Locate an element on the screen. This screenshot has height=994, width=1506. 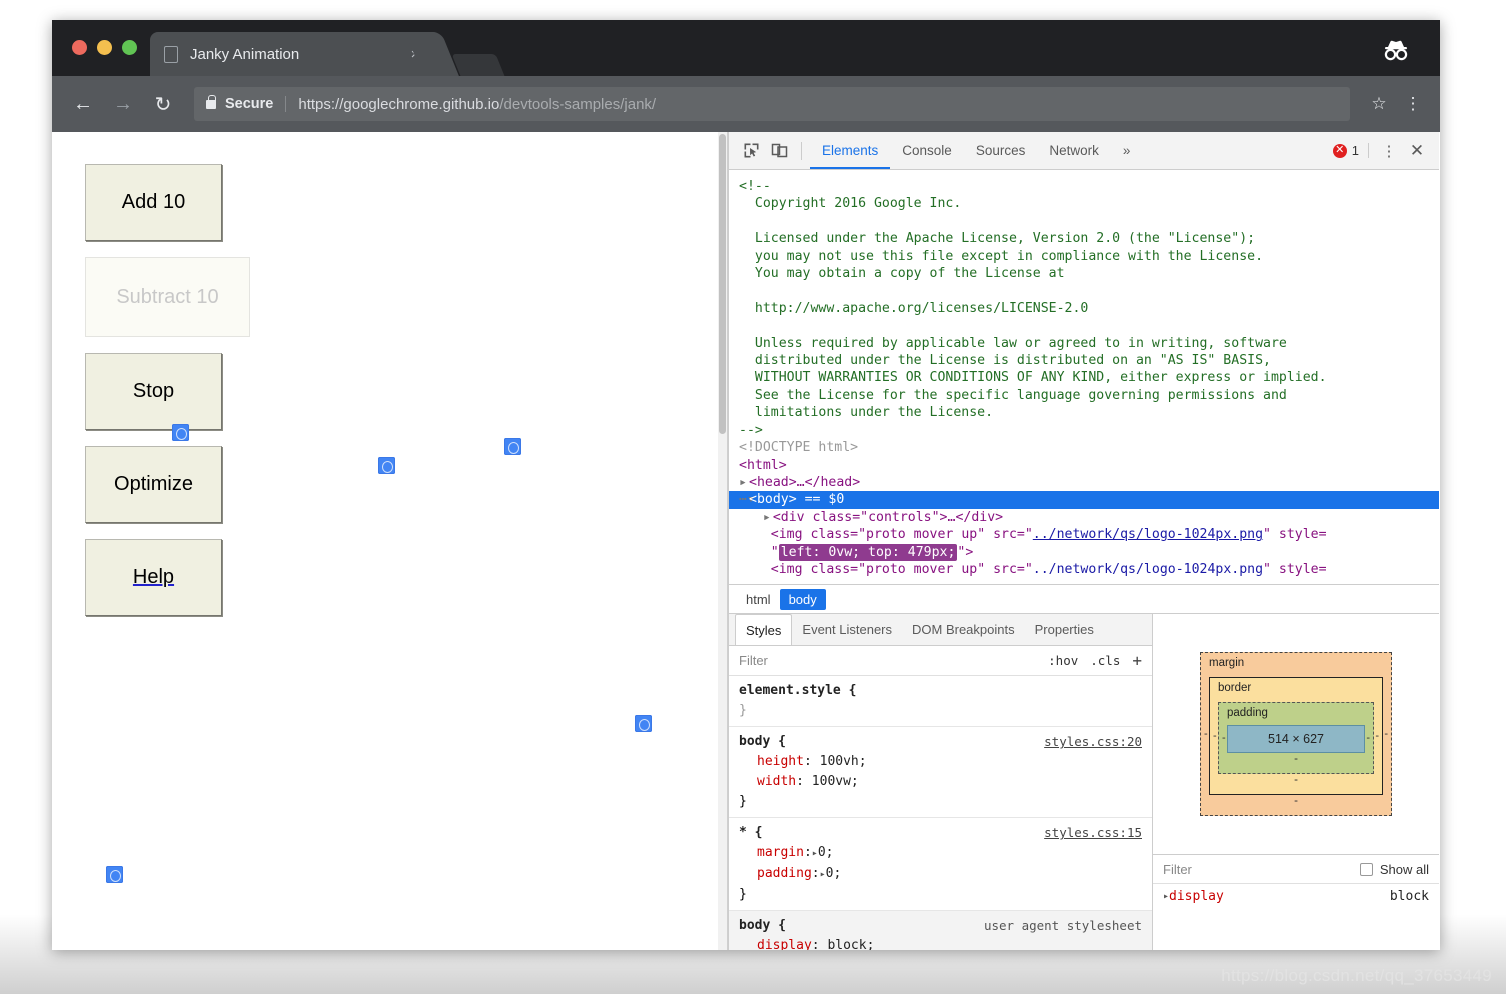
help-button: Help is located at coordinates (153, 577).